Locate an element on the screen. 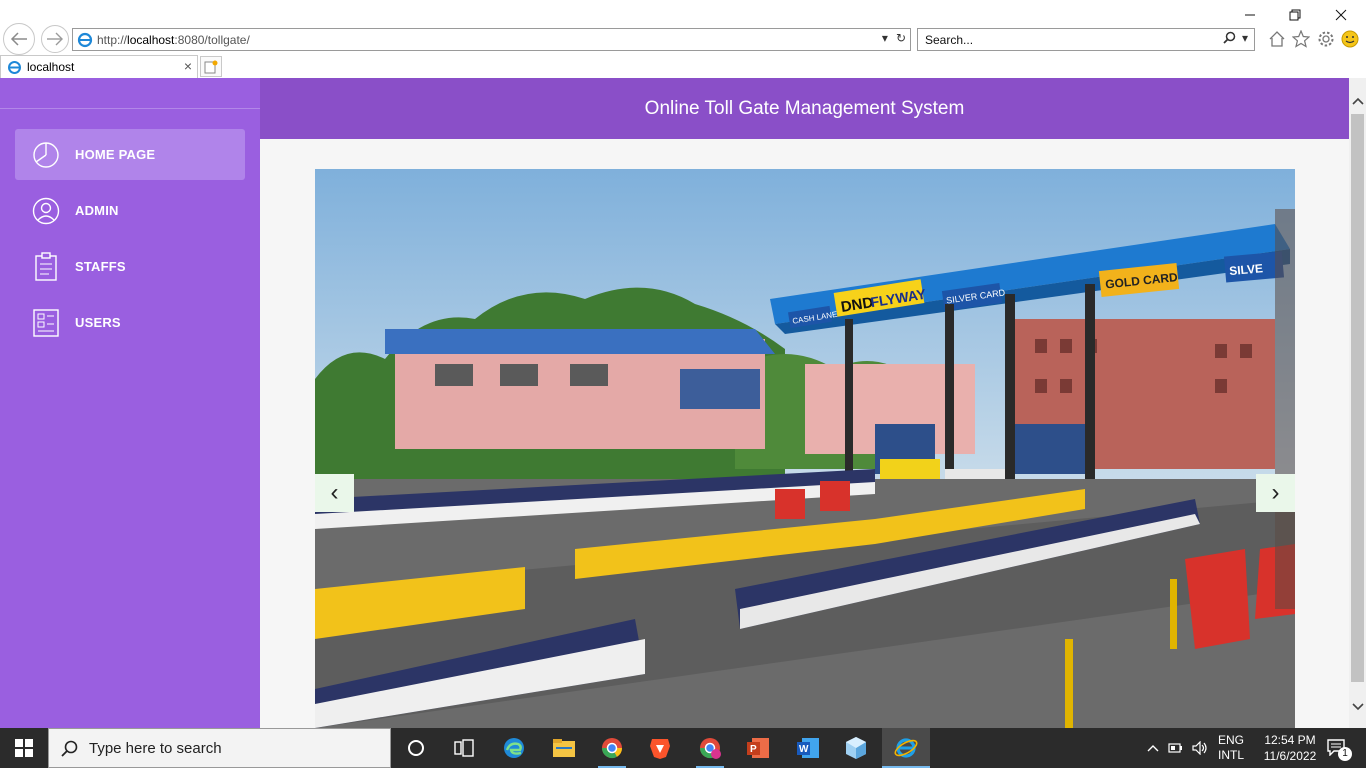 Image resolution: width=1366 pixels, height=768 pixels. keyboard-layout: INTL is located at coordinates (1231, 755).